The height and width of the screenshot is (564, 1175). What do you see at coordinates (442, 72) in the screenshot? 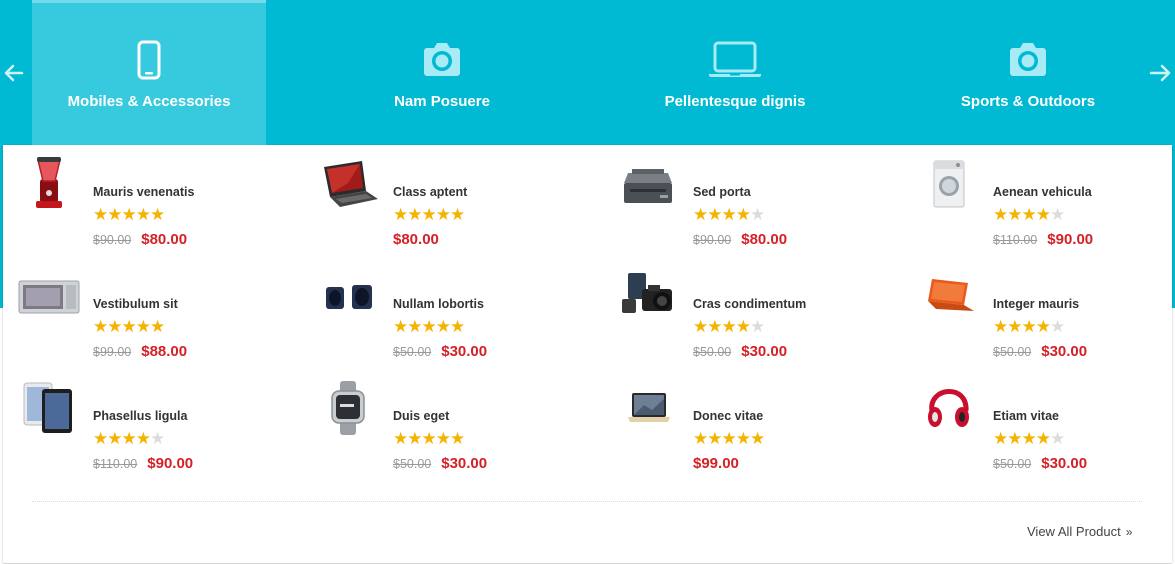
I see `tab-nam-posuere: Nam Posuere` at bounding box center [442, 72].